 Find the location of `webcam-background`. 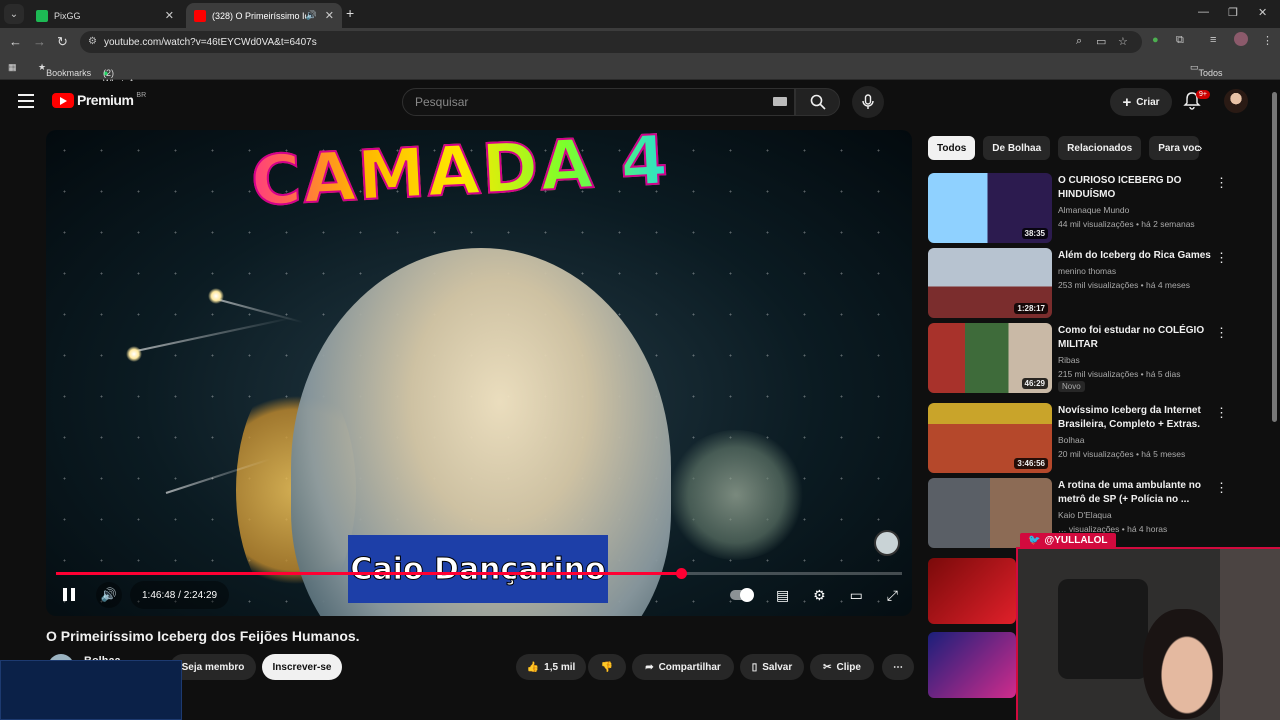

webcam-background is located at coordinates (1250, 634).